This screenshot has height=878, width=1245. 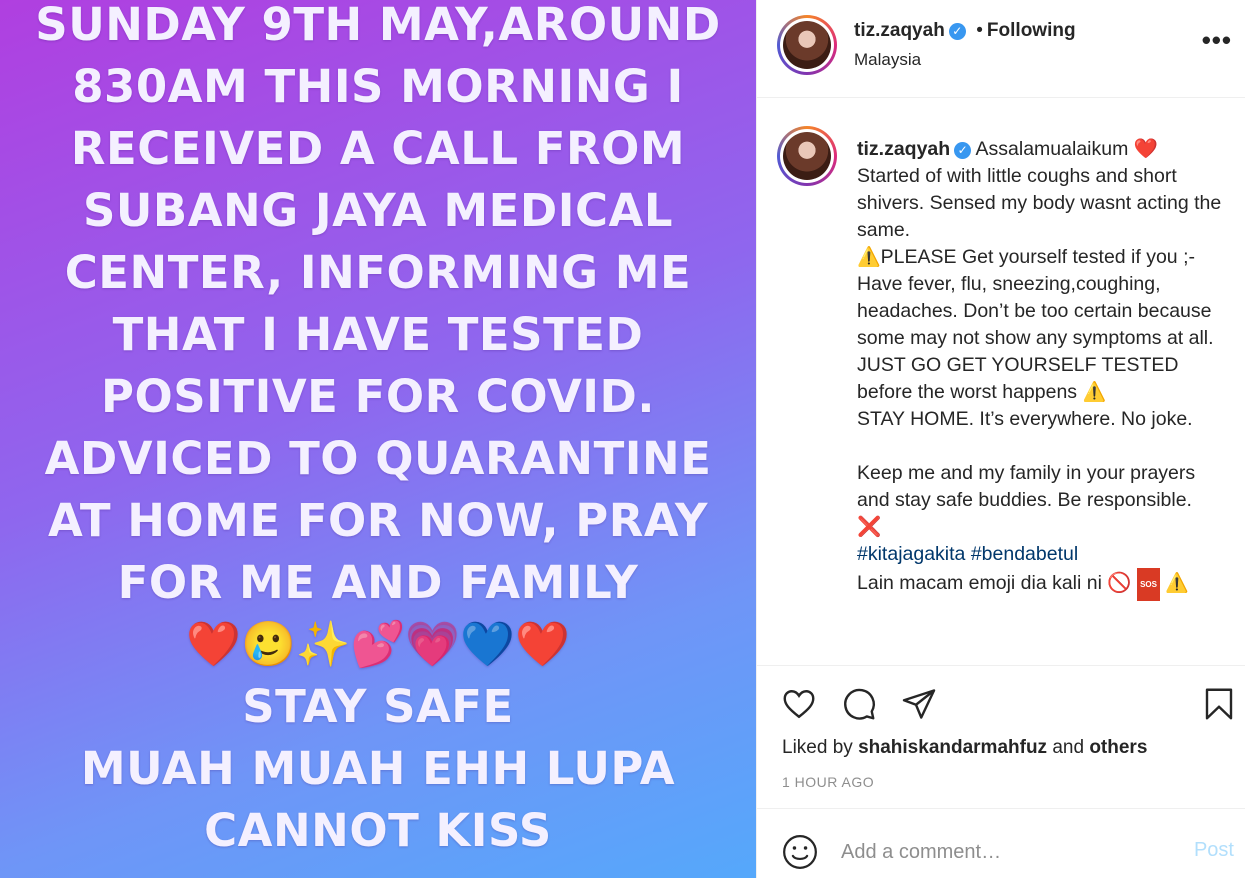 What do you see at coordinates (807, 156) in the screenshot?
I see `caption-avatar` at bounding box center [807, 156].